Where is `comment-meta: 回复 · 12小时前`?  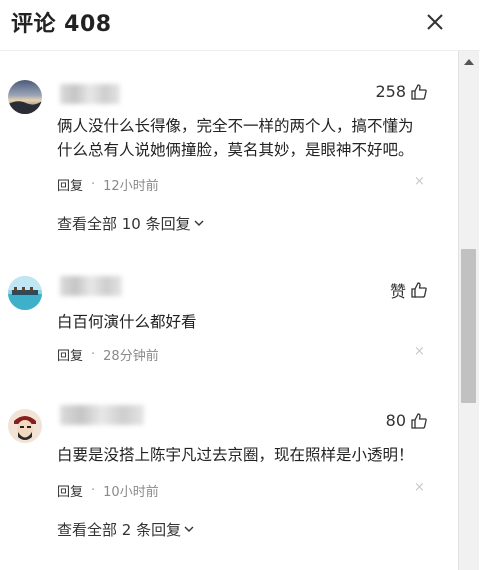
comment-meta: 回复 · 12小时前 is located at coordinates (108, 184).